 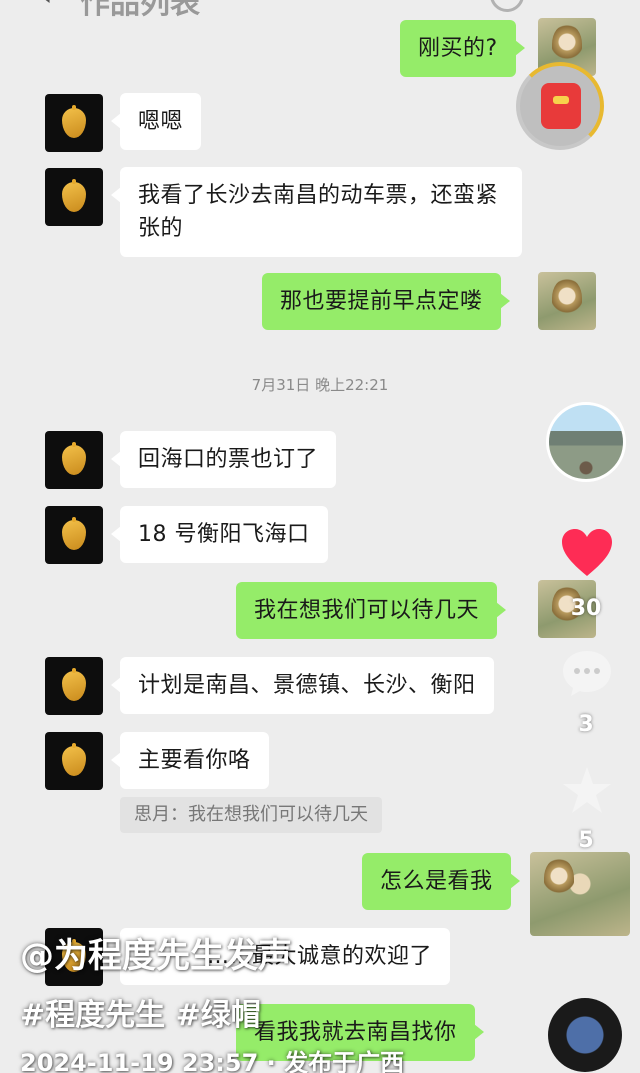 I want to click on like-icon, so click(x=587, y=553).